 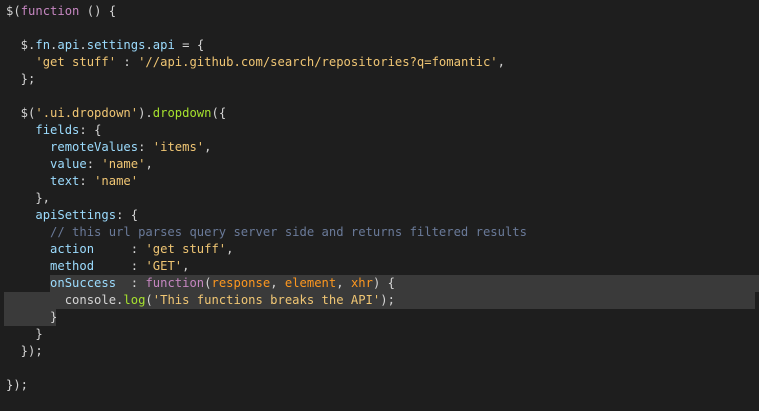 What do you see at coordinates (57, 130) in the screenshot?
I see `code-token: fields` at bounding box center [57, 130].